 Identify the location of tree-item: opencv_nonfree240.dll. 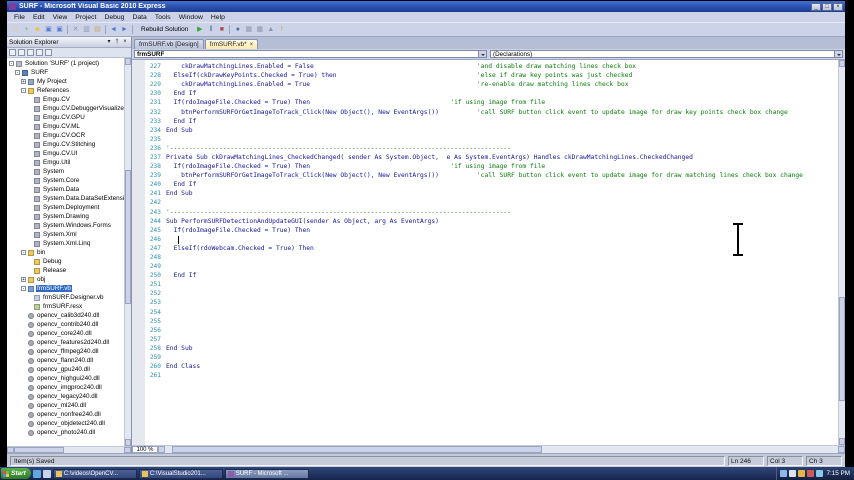
(65, 414).